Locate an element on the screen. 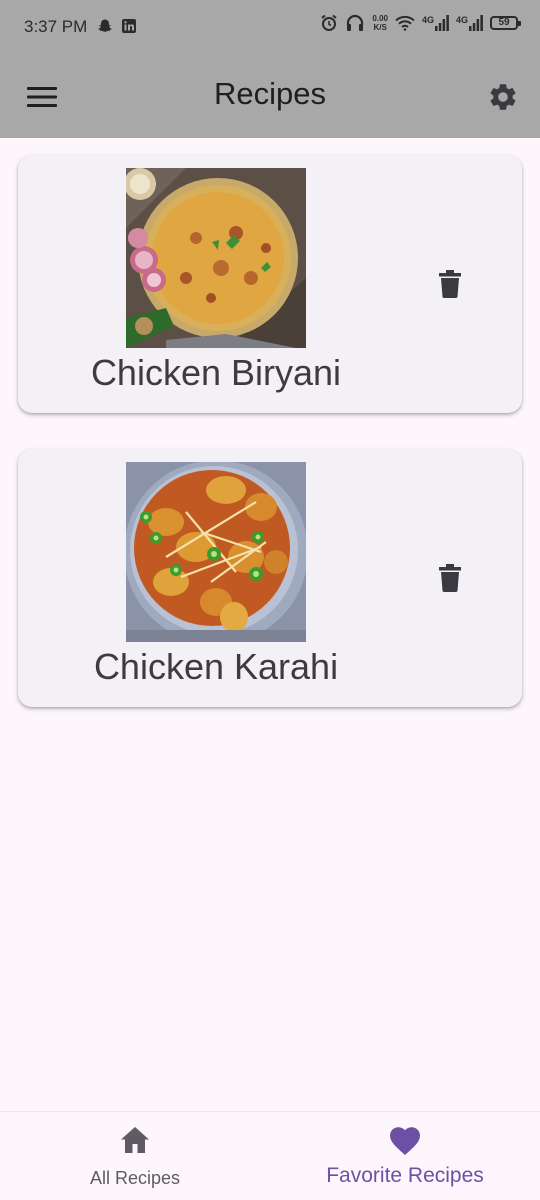 The image size is (540, 1200). status-notification-icons is located at coordinates (117, 26).